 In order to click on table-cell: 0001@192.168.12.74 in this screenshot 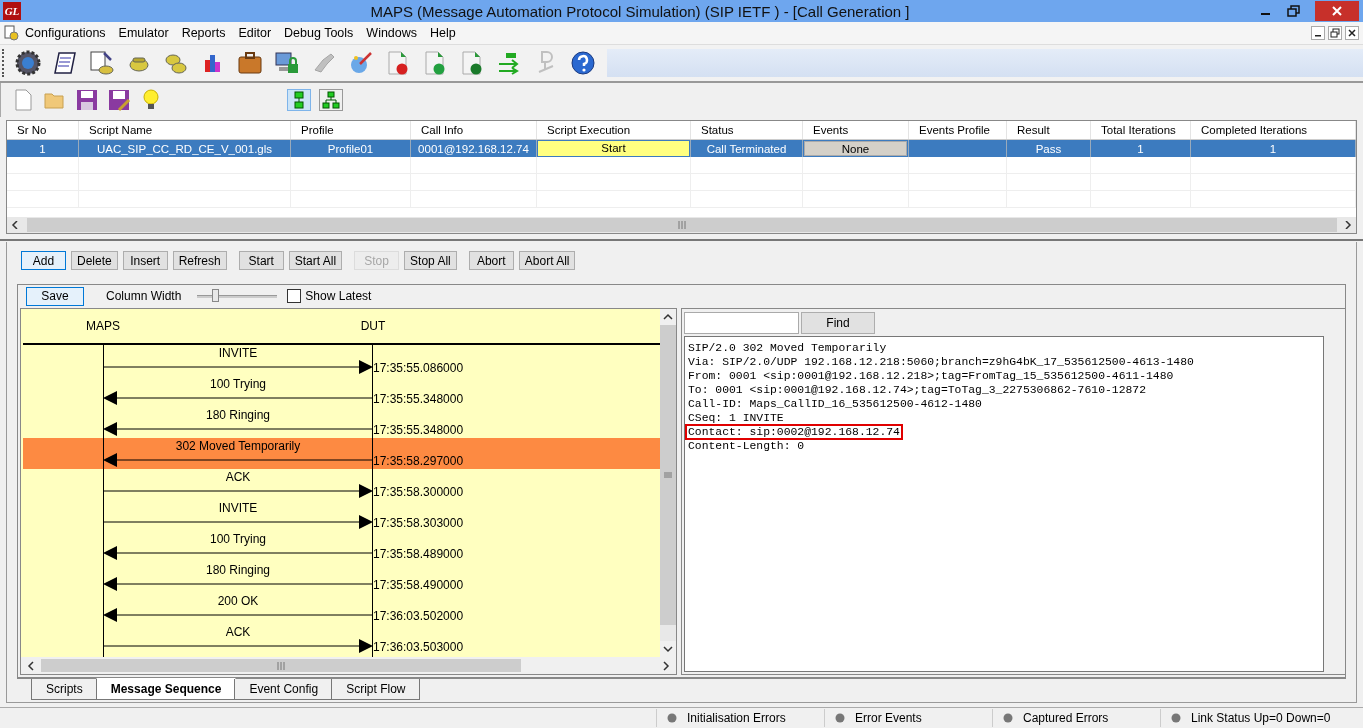, I will do `click(473, 148)`.